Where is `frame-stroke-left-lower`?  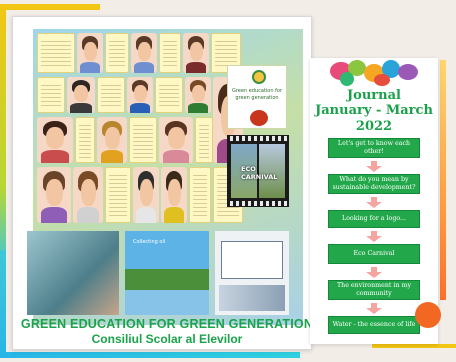 frame-stroke-left-lower is located at coordinates (3, 304).